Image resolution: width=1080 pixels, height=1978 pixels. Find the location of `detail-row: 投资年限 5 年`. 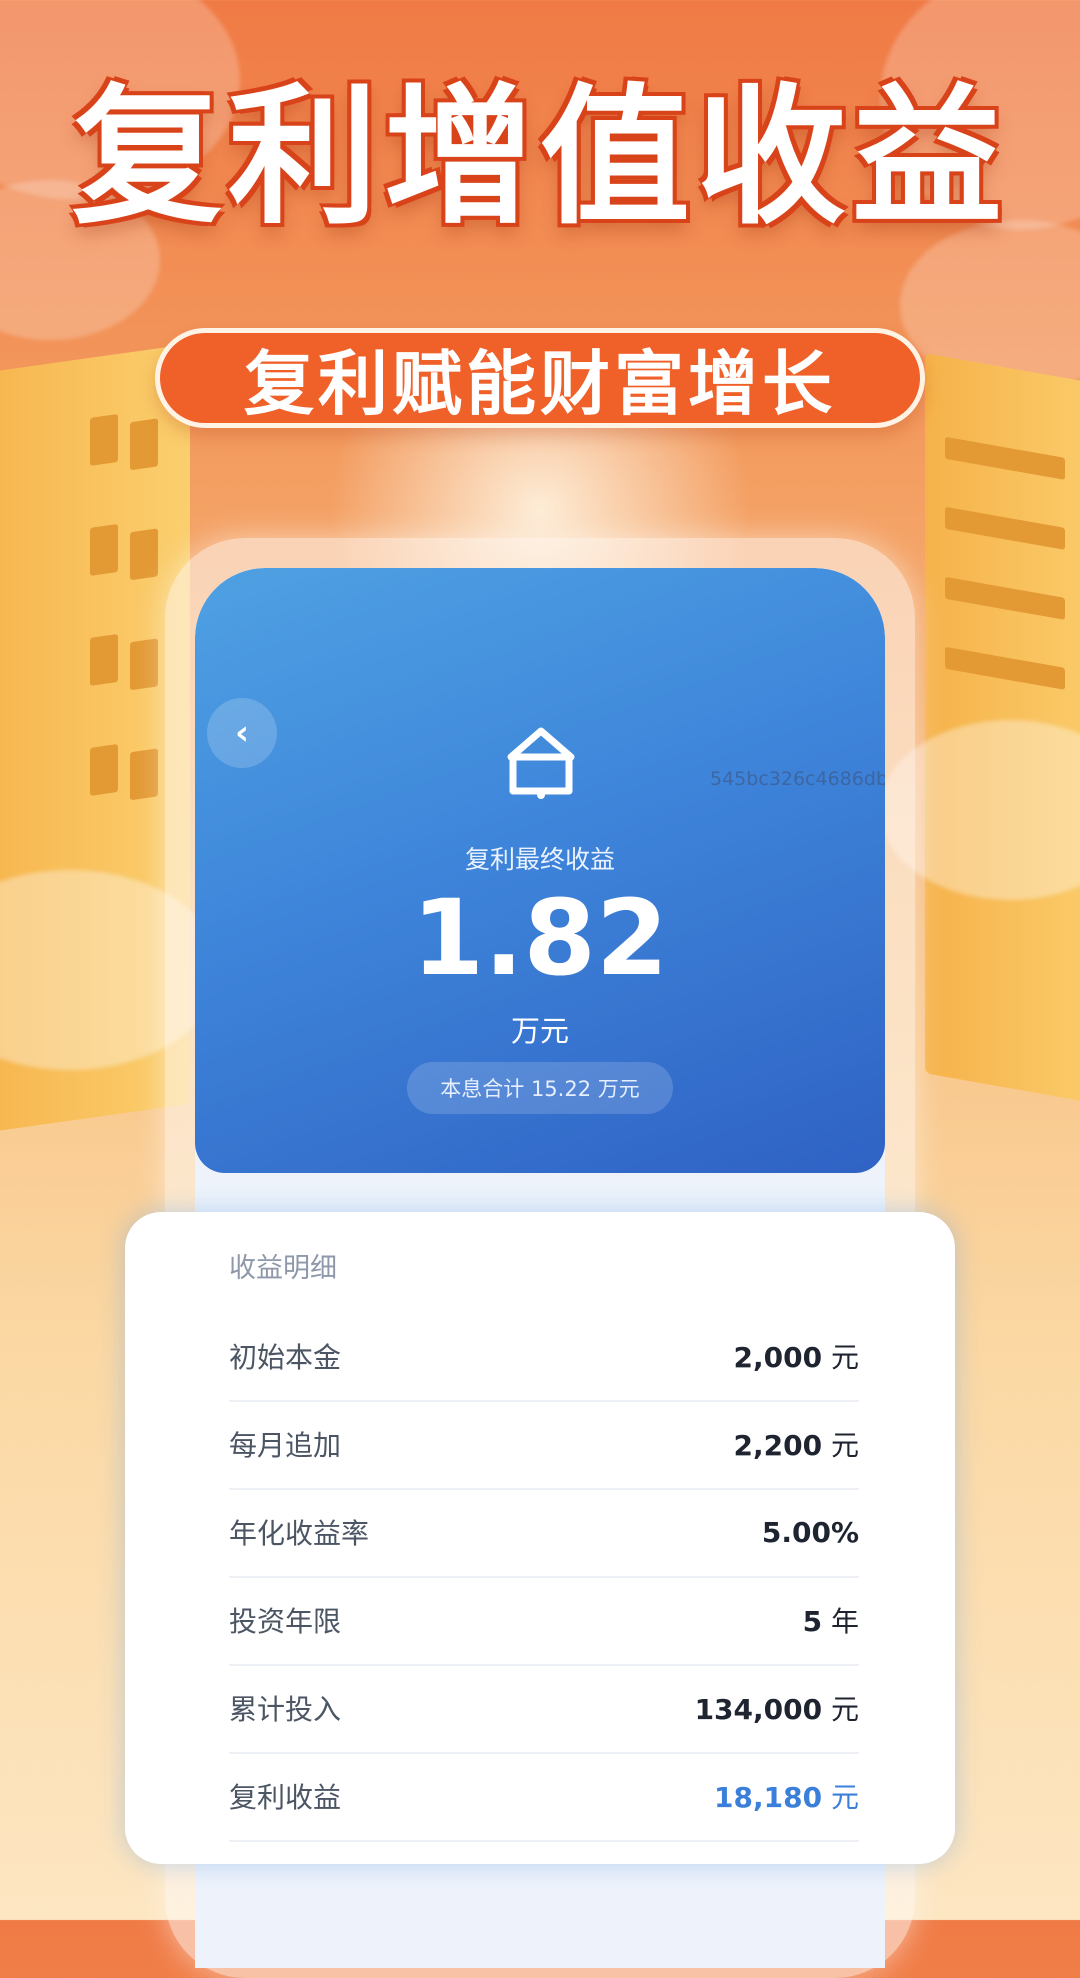

detail-row: 投资年限 5 年 is located at coordinates (544, 1621).